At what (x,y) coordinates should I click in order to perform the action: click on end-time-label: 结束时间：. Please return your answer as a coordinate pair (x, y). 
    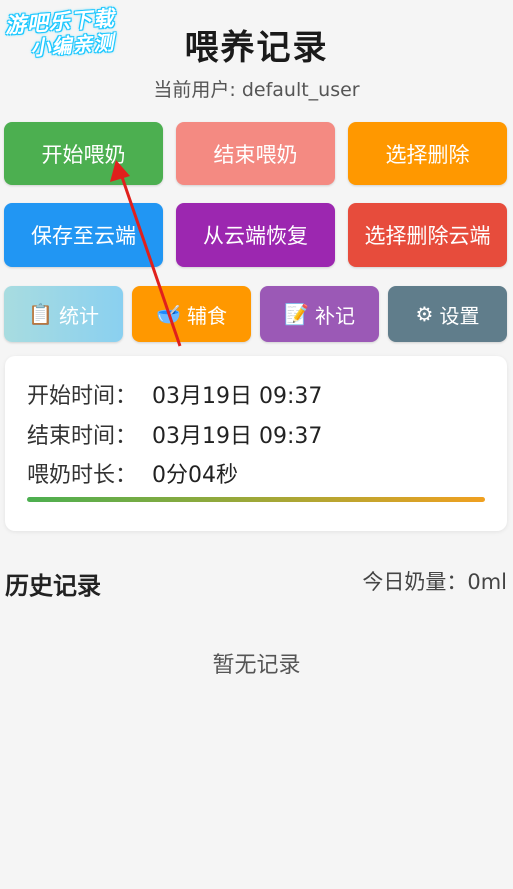
    Looking at the image, I should click on (82, 436).